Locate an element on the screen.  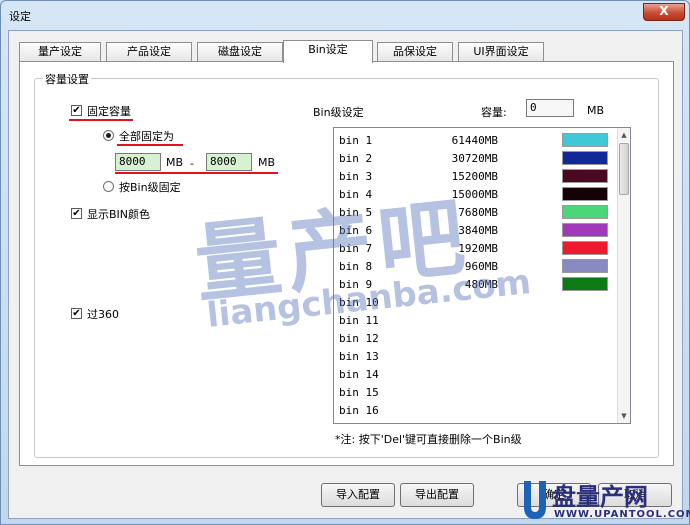
scroll-thumb is located at coordinates (624, 169).